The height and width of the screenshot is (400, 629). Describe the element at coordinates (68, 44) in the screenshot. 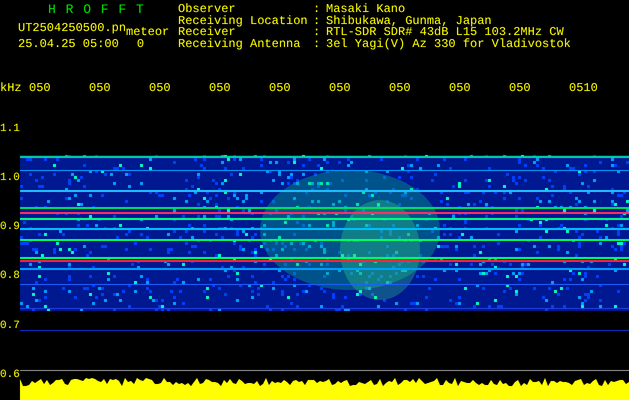

I see `date-time: 25.04.25 05:00` at that location.